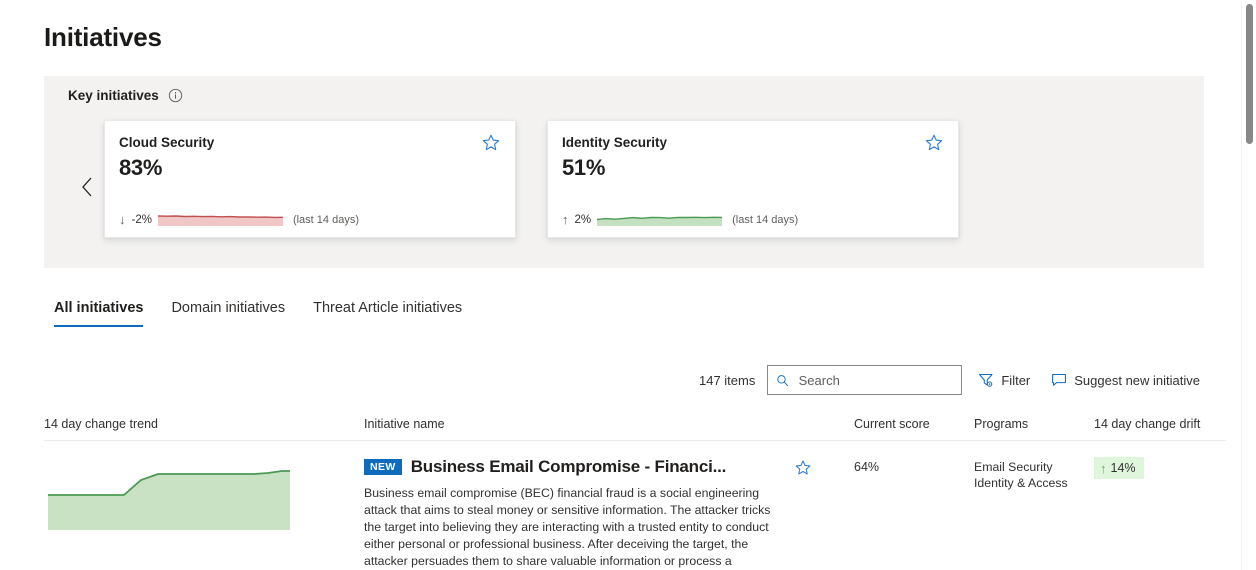 This screenshot has height=570, width=1256. I want to click on tab-threat-article-initiatives: Threat Article initiatives, so click(387, 313).